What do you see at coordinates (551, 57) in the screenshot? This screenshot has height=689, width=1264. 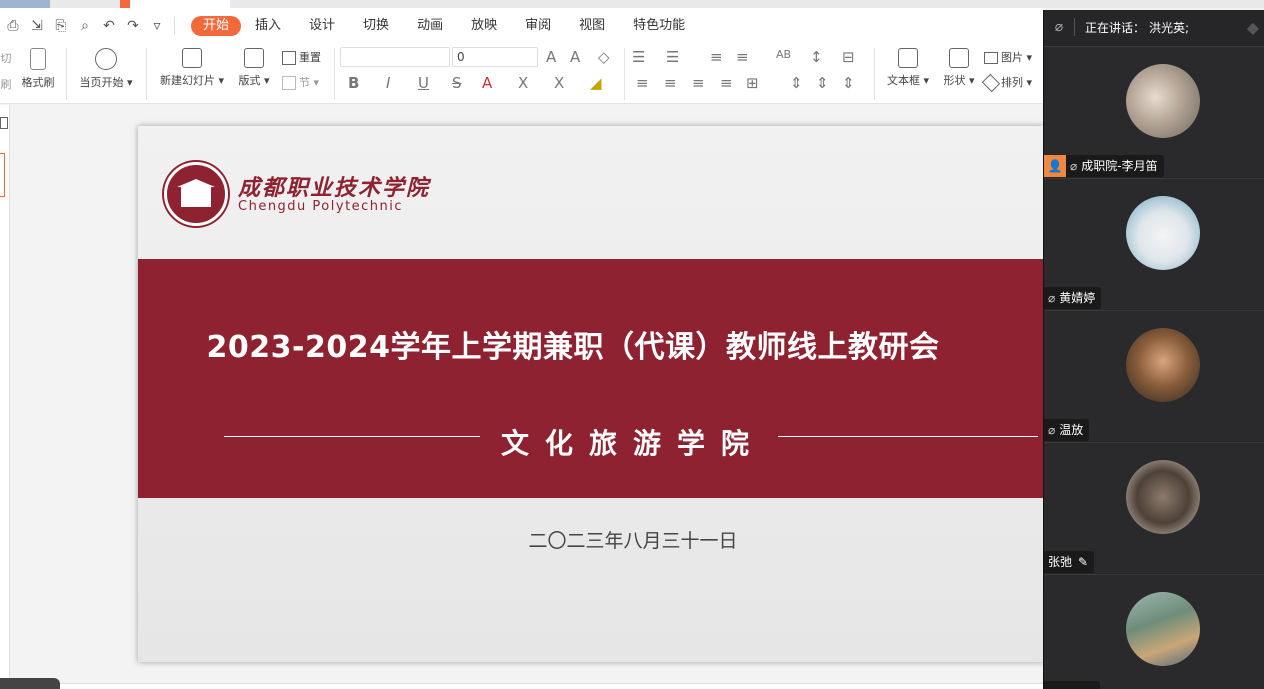 I see `increase-font-icon: A` at bounding box center [551, 57].